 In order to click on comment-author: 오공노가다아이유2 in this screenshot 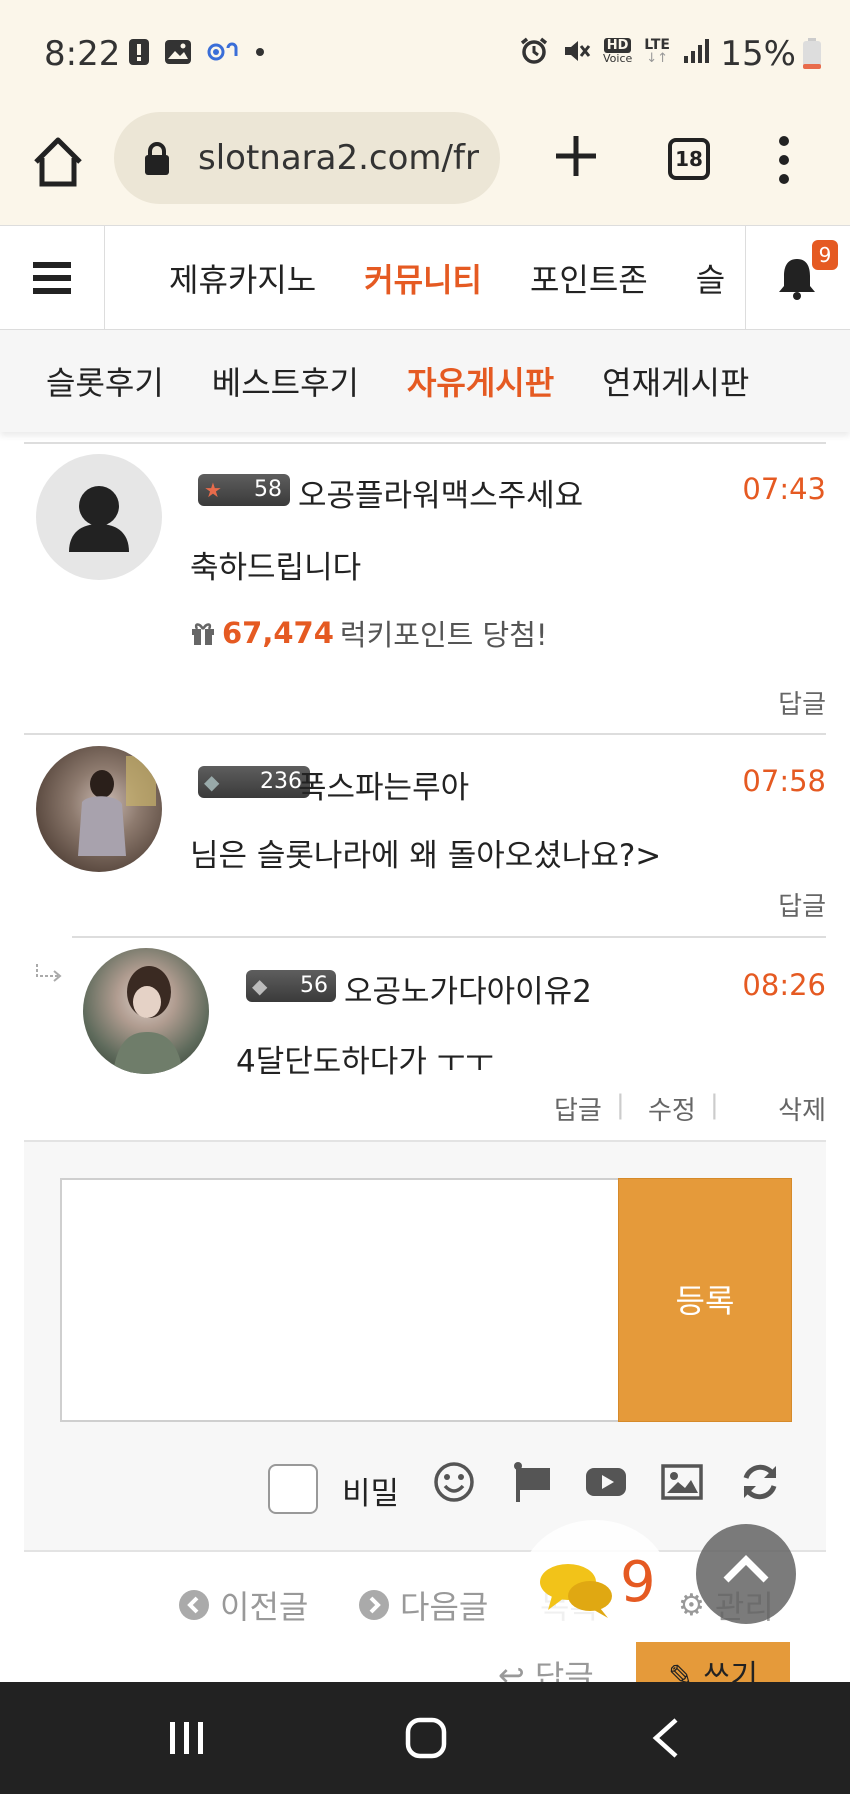, I will do `click(468, 988)`.